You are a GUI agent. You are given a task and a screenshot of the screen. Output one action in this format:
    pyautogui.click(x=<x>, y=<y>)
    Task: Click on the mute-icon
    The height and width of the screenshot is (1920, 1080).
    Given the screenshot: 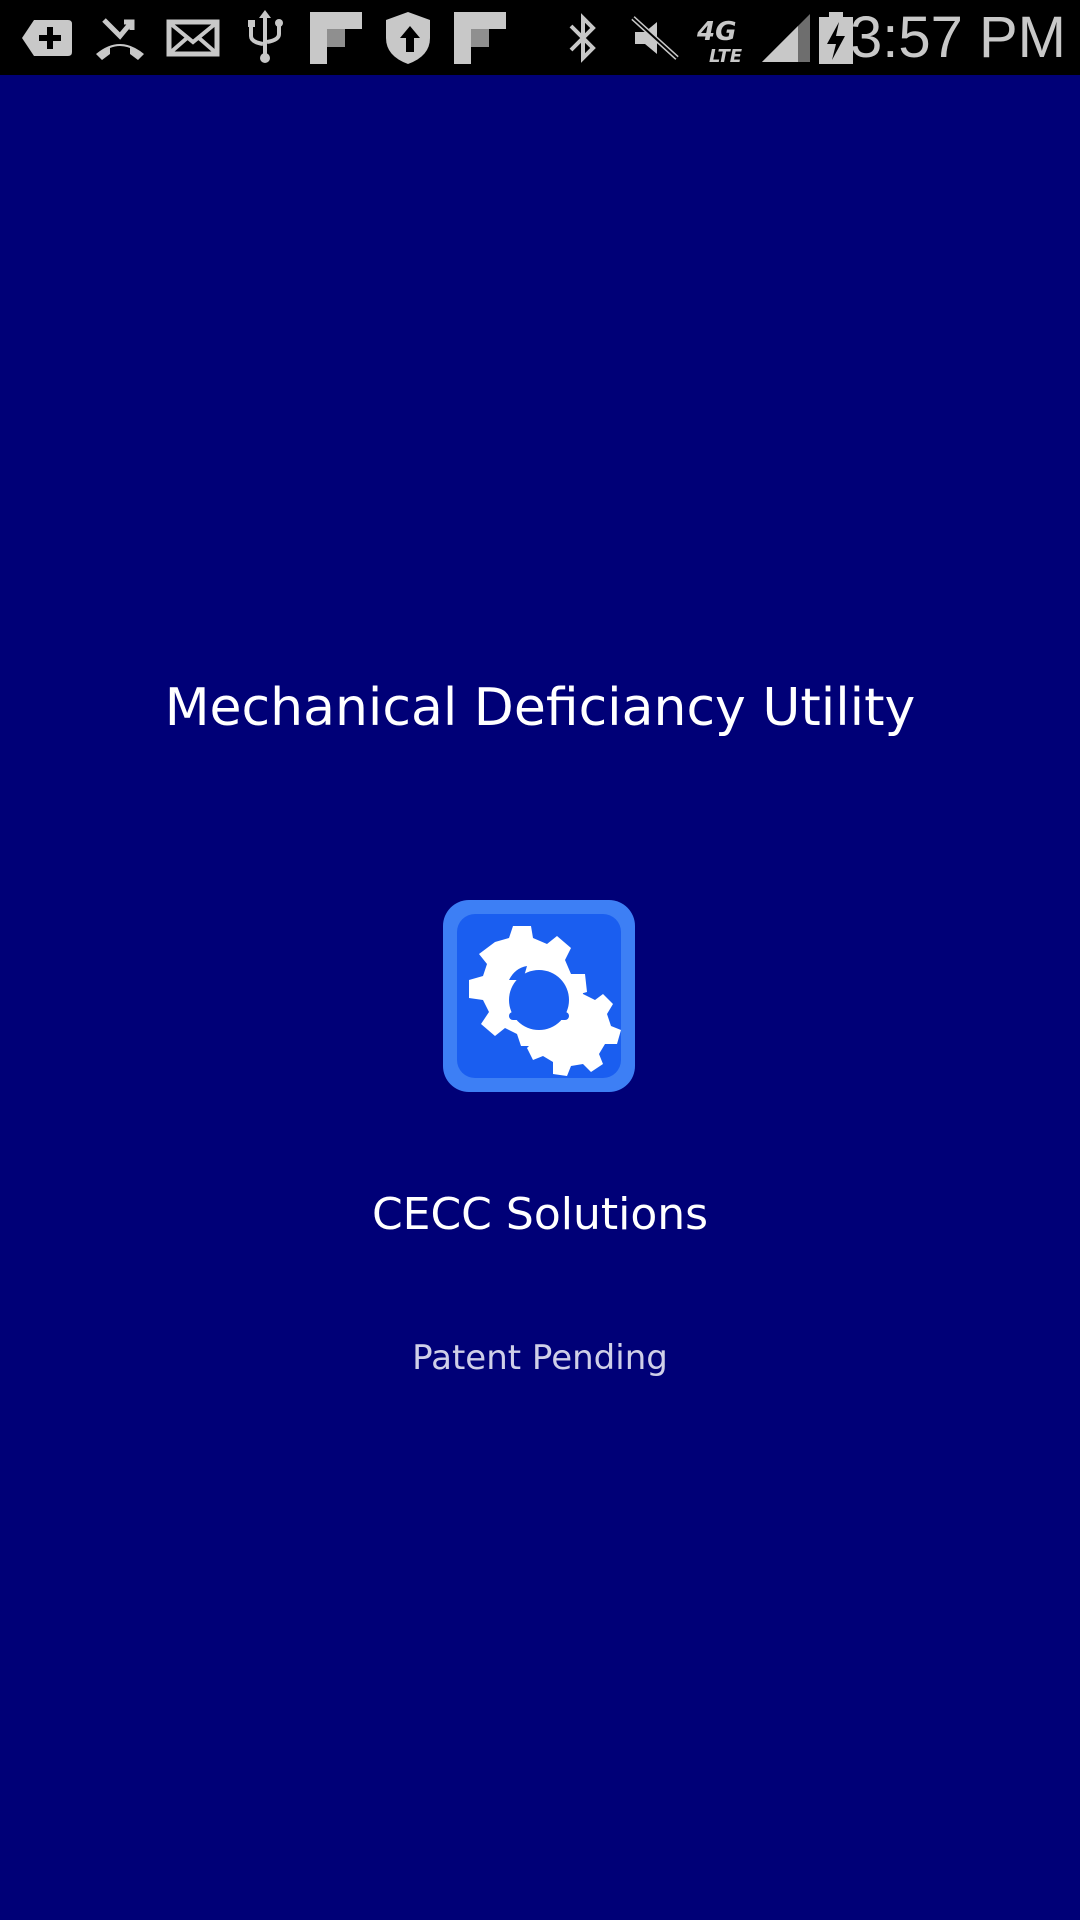 What is the action you would take?
    pyautogui.click(x=655, y=38)
    